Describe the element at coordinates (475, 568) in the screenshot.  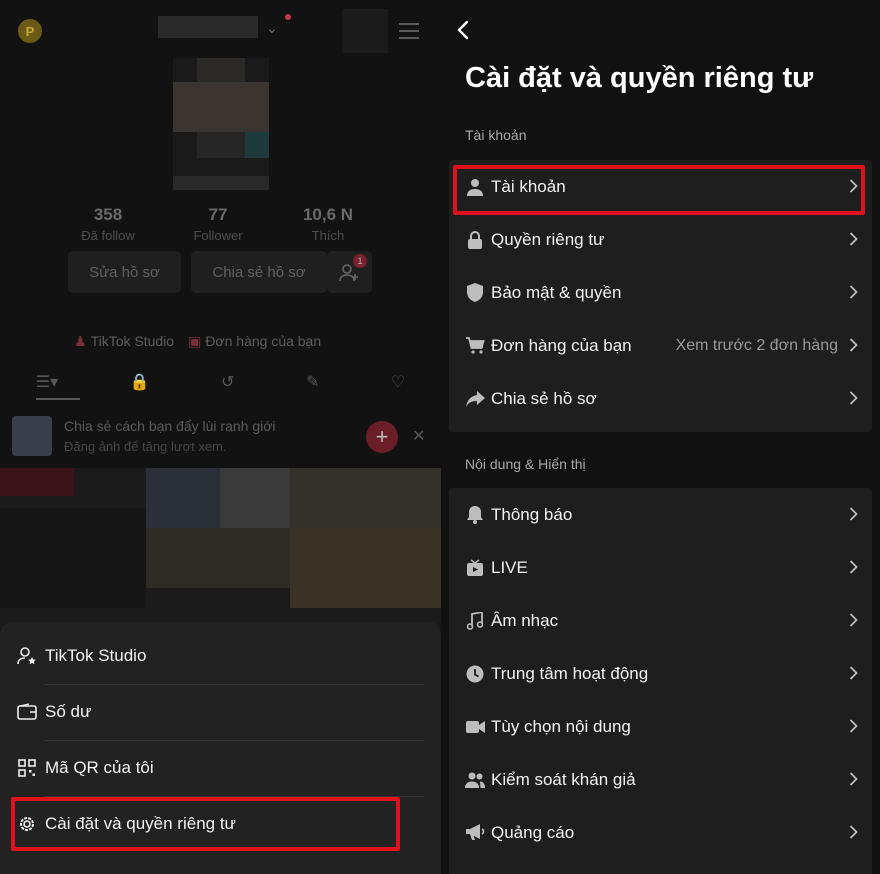
I see `live-tv-icon` at that location.